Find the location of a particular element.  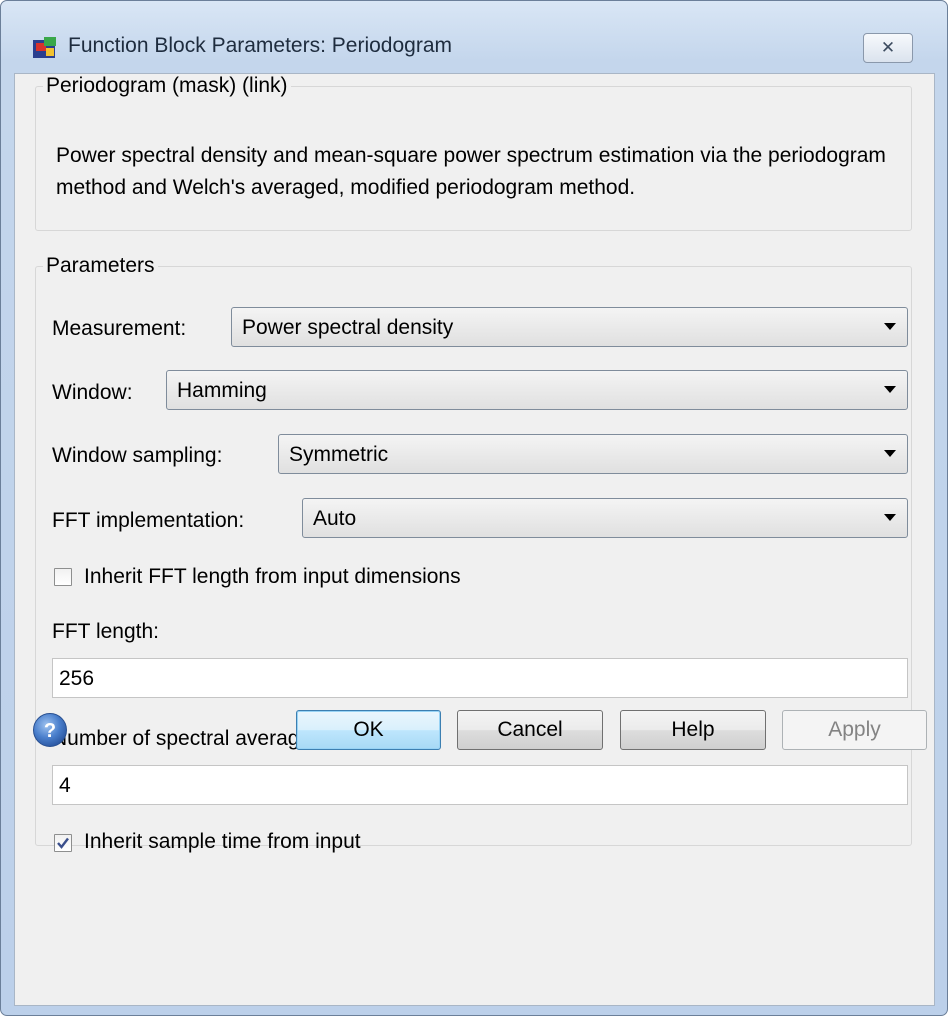

inherit-sample-time-label: Inherit sample time from input is located at coordinates (222, 842).